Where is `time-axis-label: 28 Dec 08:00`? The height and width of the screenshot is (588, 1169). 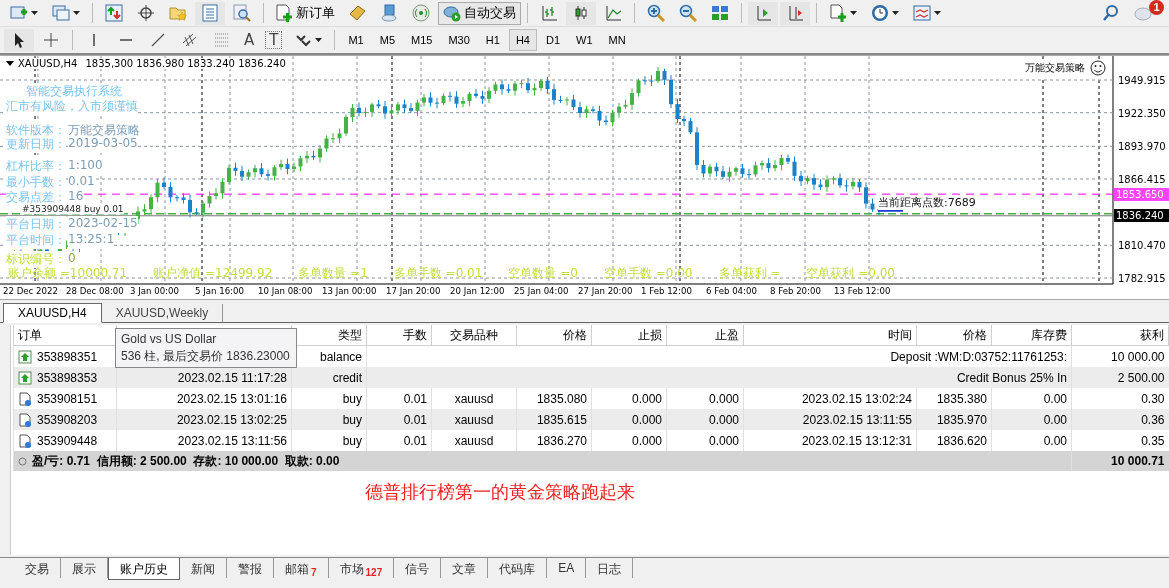 time-axis-label: 28 Dec 08:00 is located at coordinates (95, 291).